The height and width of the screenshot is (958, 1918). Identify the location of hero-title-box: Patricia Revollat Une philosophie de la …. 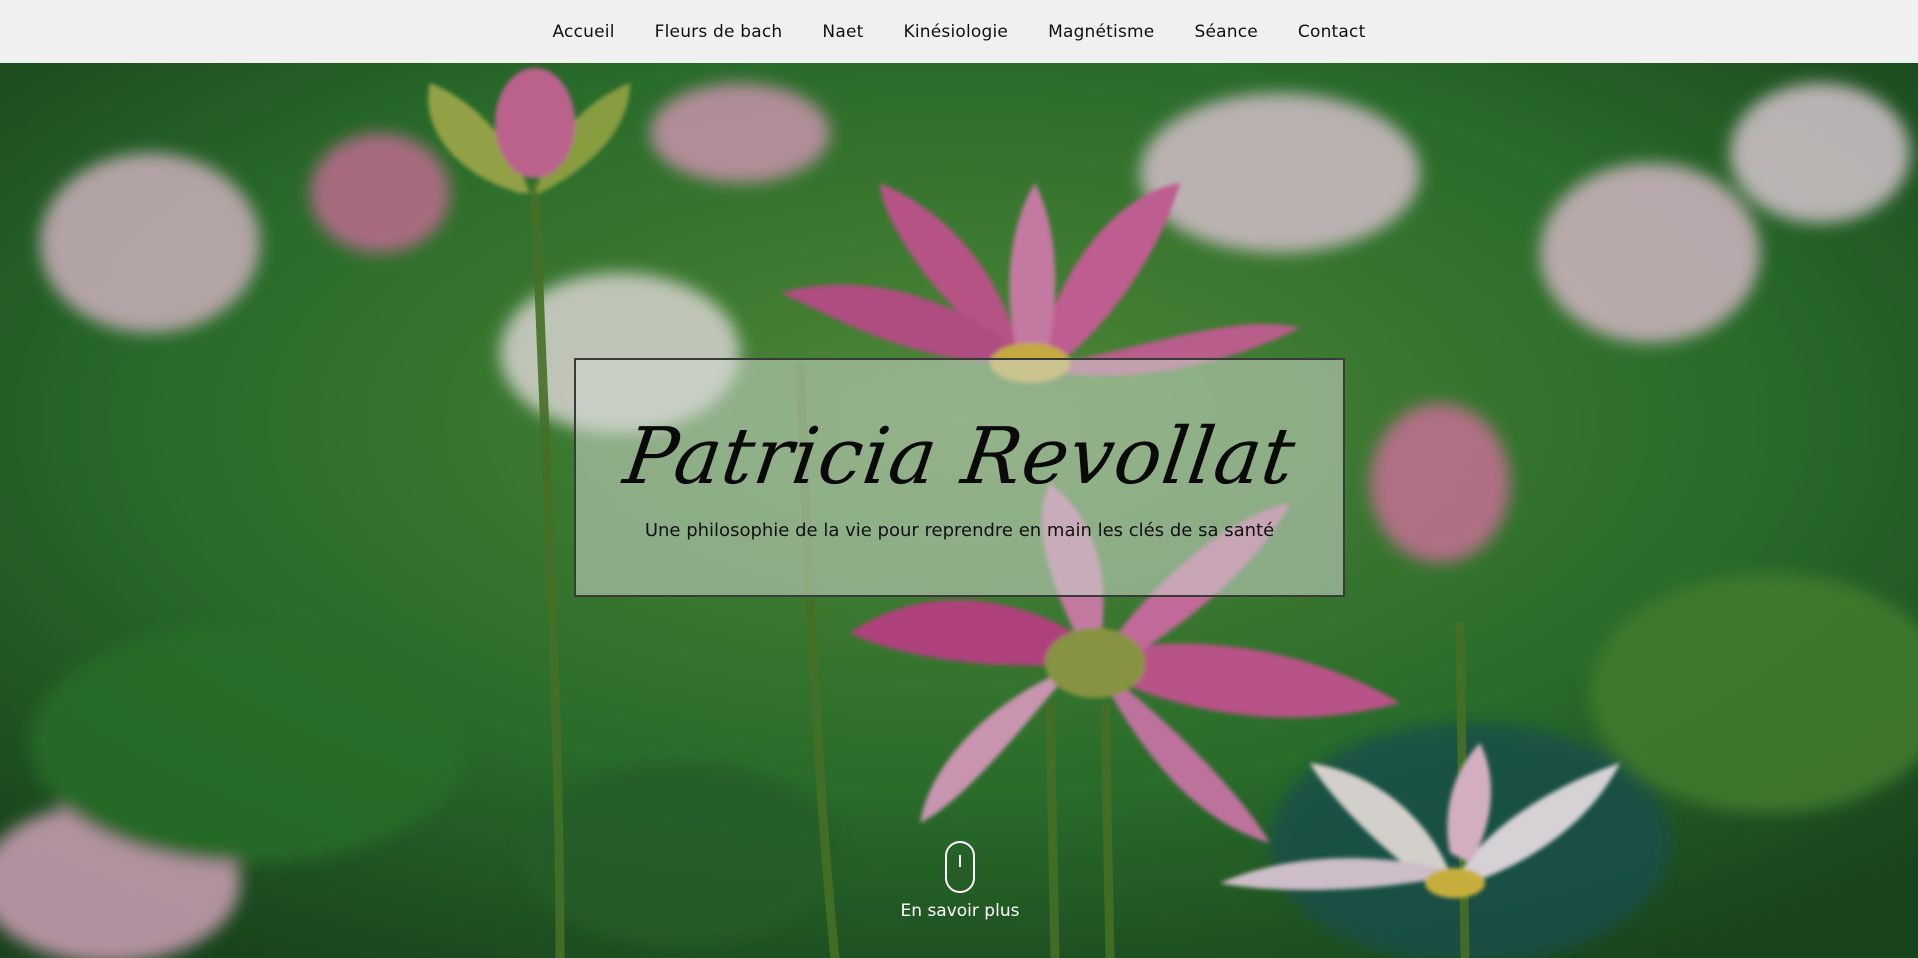
(959, 477).